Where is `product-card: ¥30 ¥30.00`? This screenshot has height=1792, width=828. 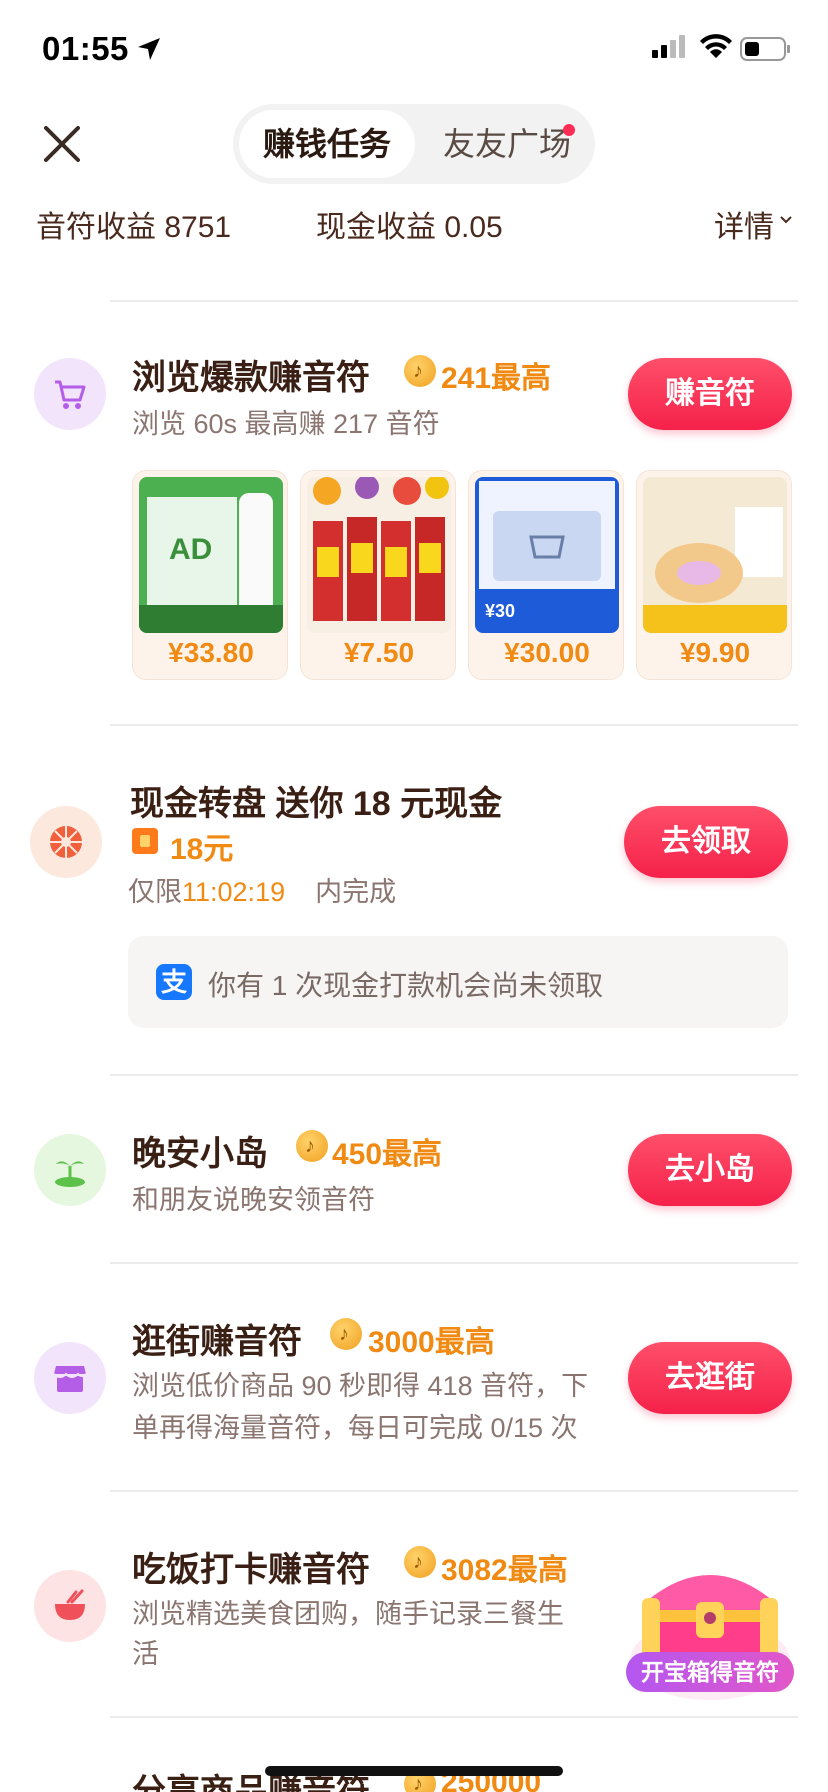 product-card: ¥30 ¥30.00 is located at coordinates (546, 575).